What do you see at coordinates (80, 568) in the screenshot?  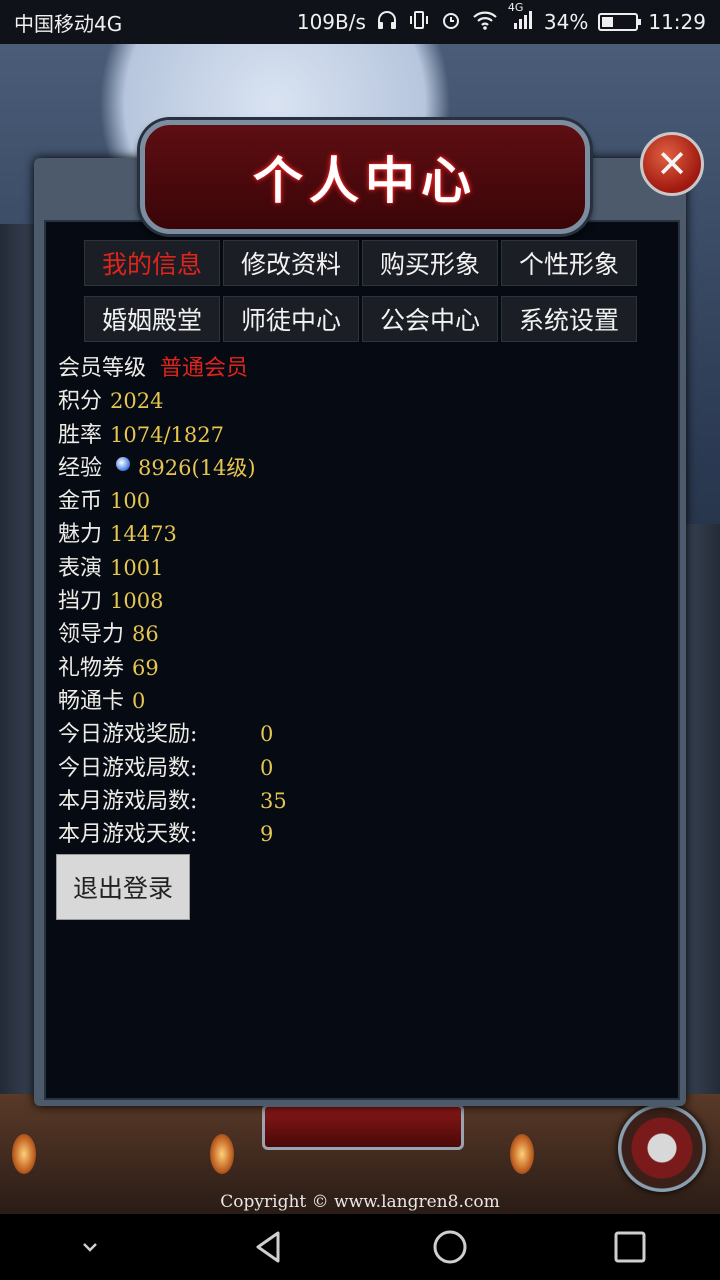 I see `info-label: 表演` at bounding box center [80, 568].